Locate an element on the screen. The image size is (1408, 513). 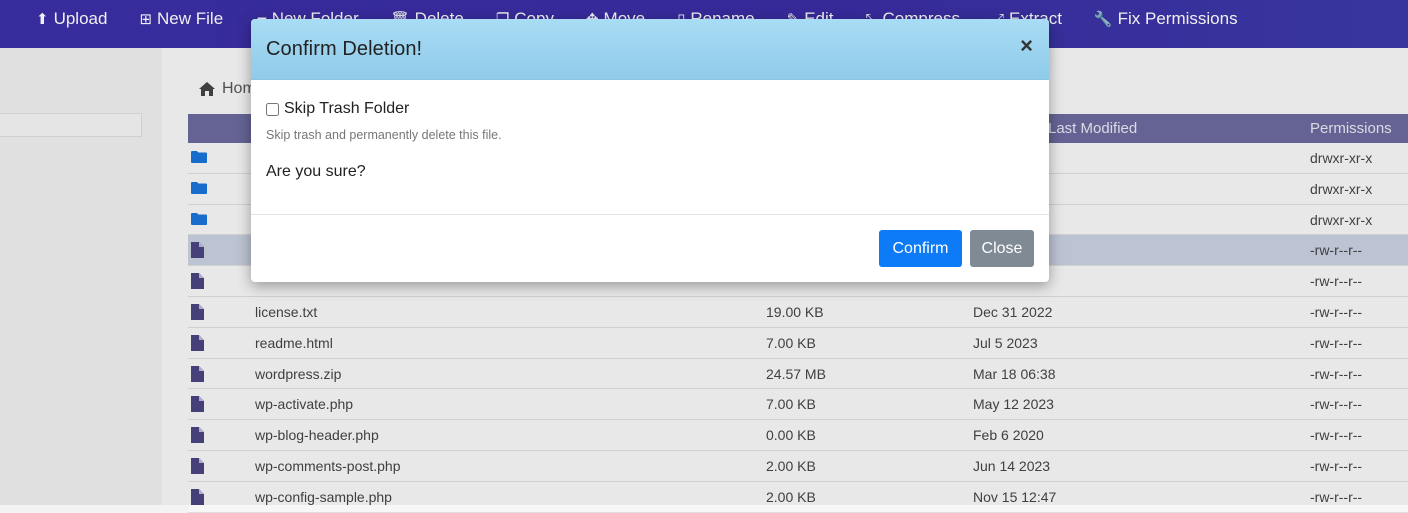
confirm-question: Are you sure? is located at coordinates (316, 171).